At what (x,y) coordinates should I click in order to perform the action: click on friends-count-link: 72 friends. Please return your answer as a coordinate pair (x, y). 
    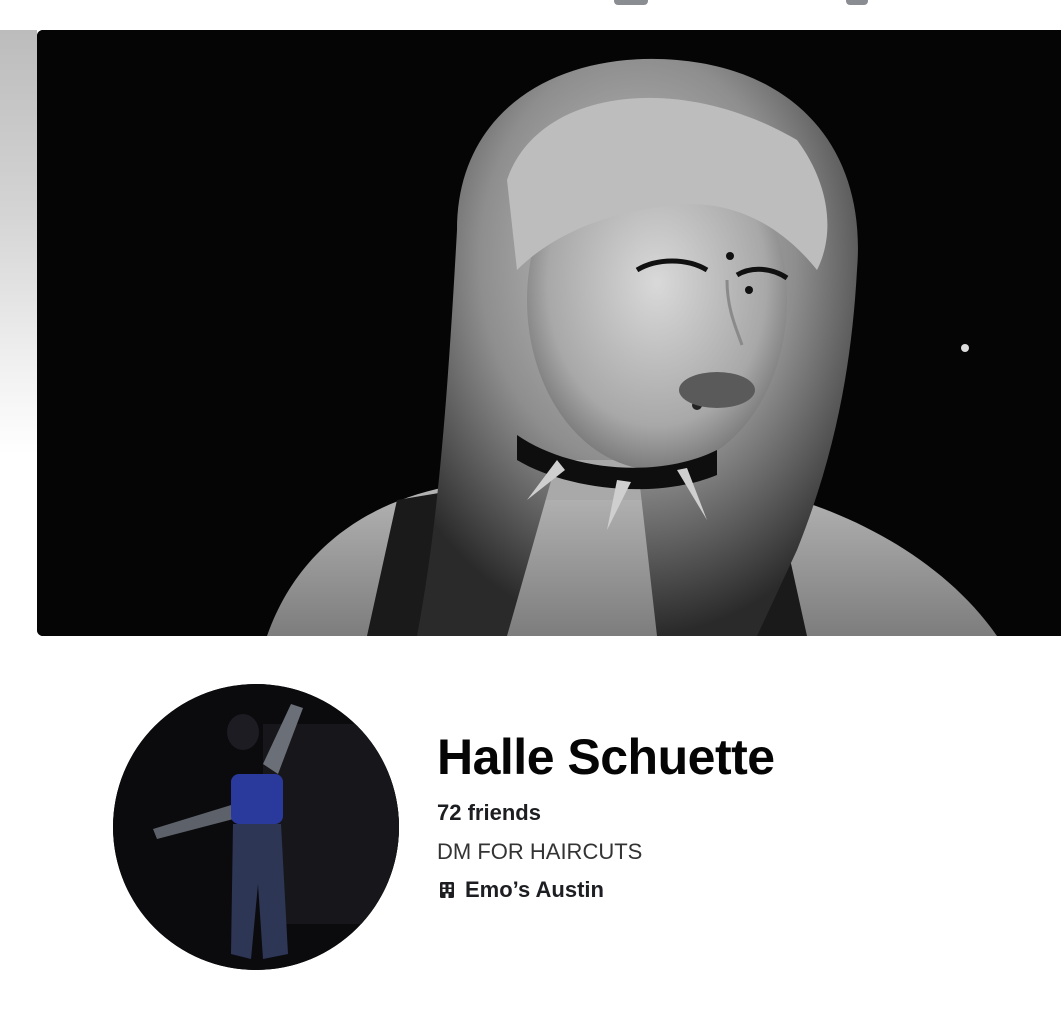
    Looking at the image, I should click on (489, 813).